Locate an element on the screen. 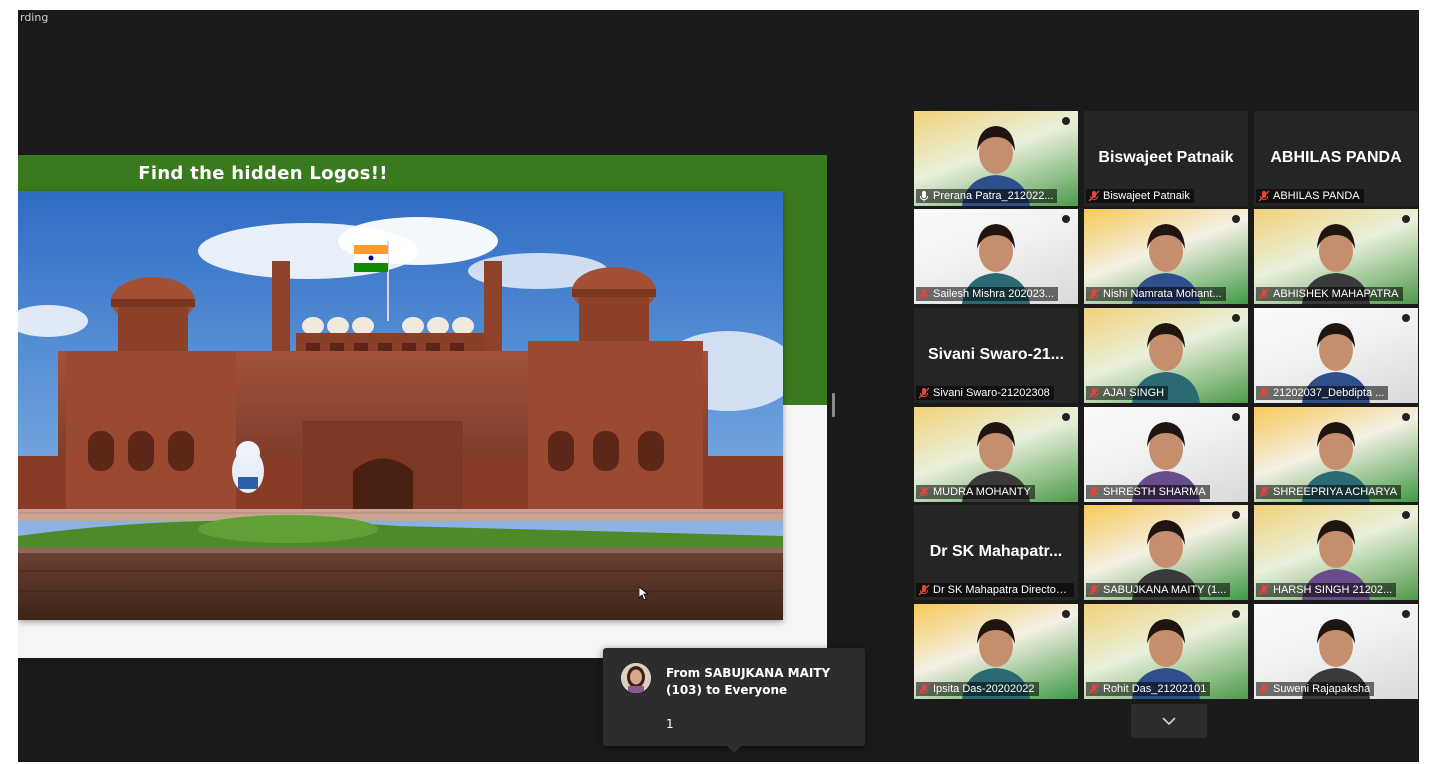  participant-display-name: Biswajeet Patnaik is located at coordinates (1166, 157).